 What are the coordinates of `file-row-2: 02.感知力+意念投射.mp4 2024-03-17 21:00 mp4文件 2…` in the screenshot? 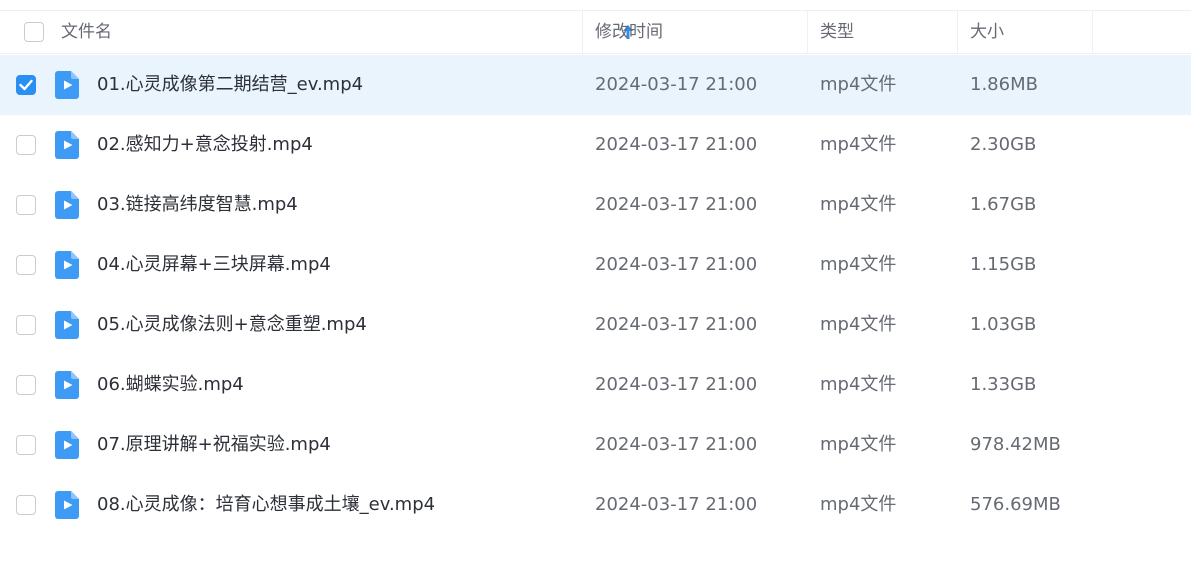 It's located at (595, 145).